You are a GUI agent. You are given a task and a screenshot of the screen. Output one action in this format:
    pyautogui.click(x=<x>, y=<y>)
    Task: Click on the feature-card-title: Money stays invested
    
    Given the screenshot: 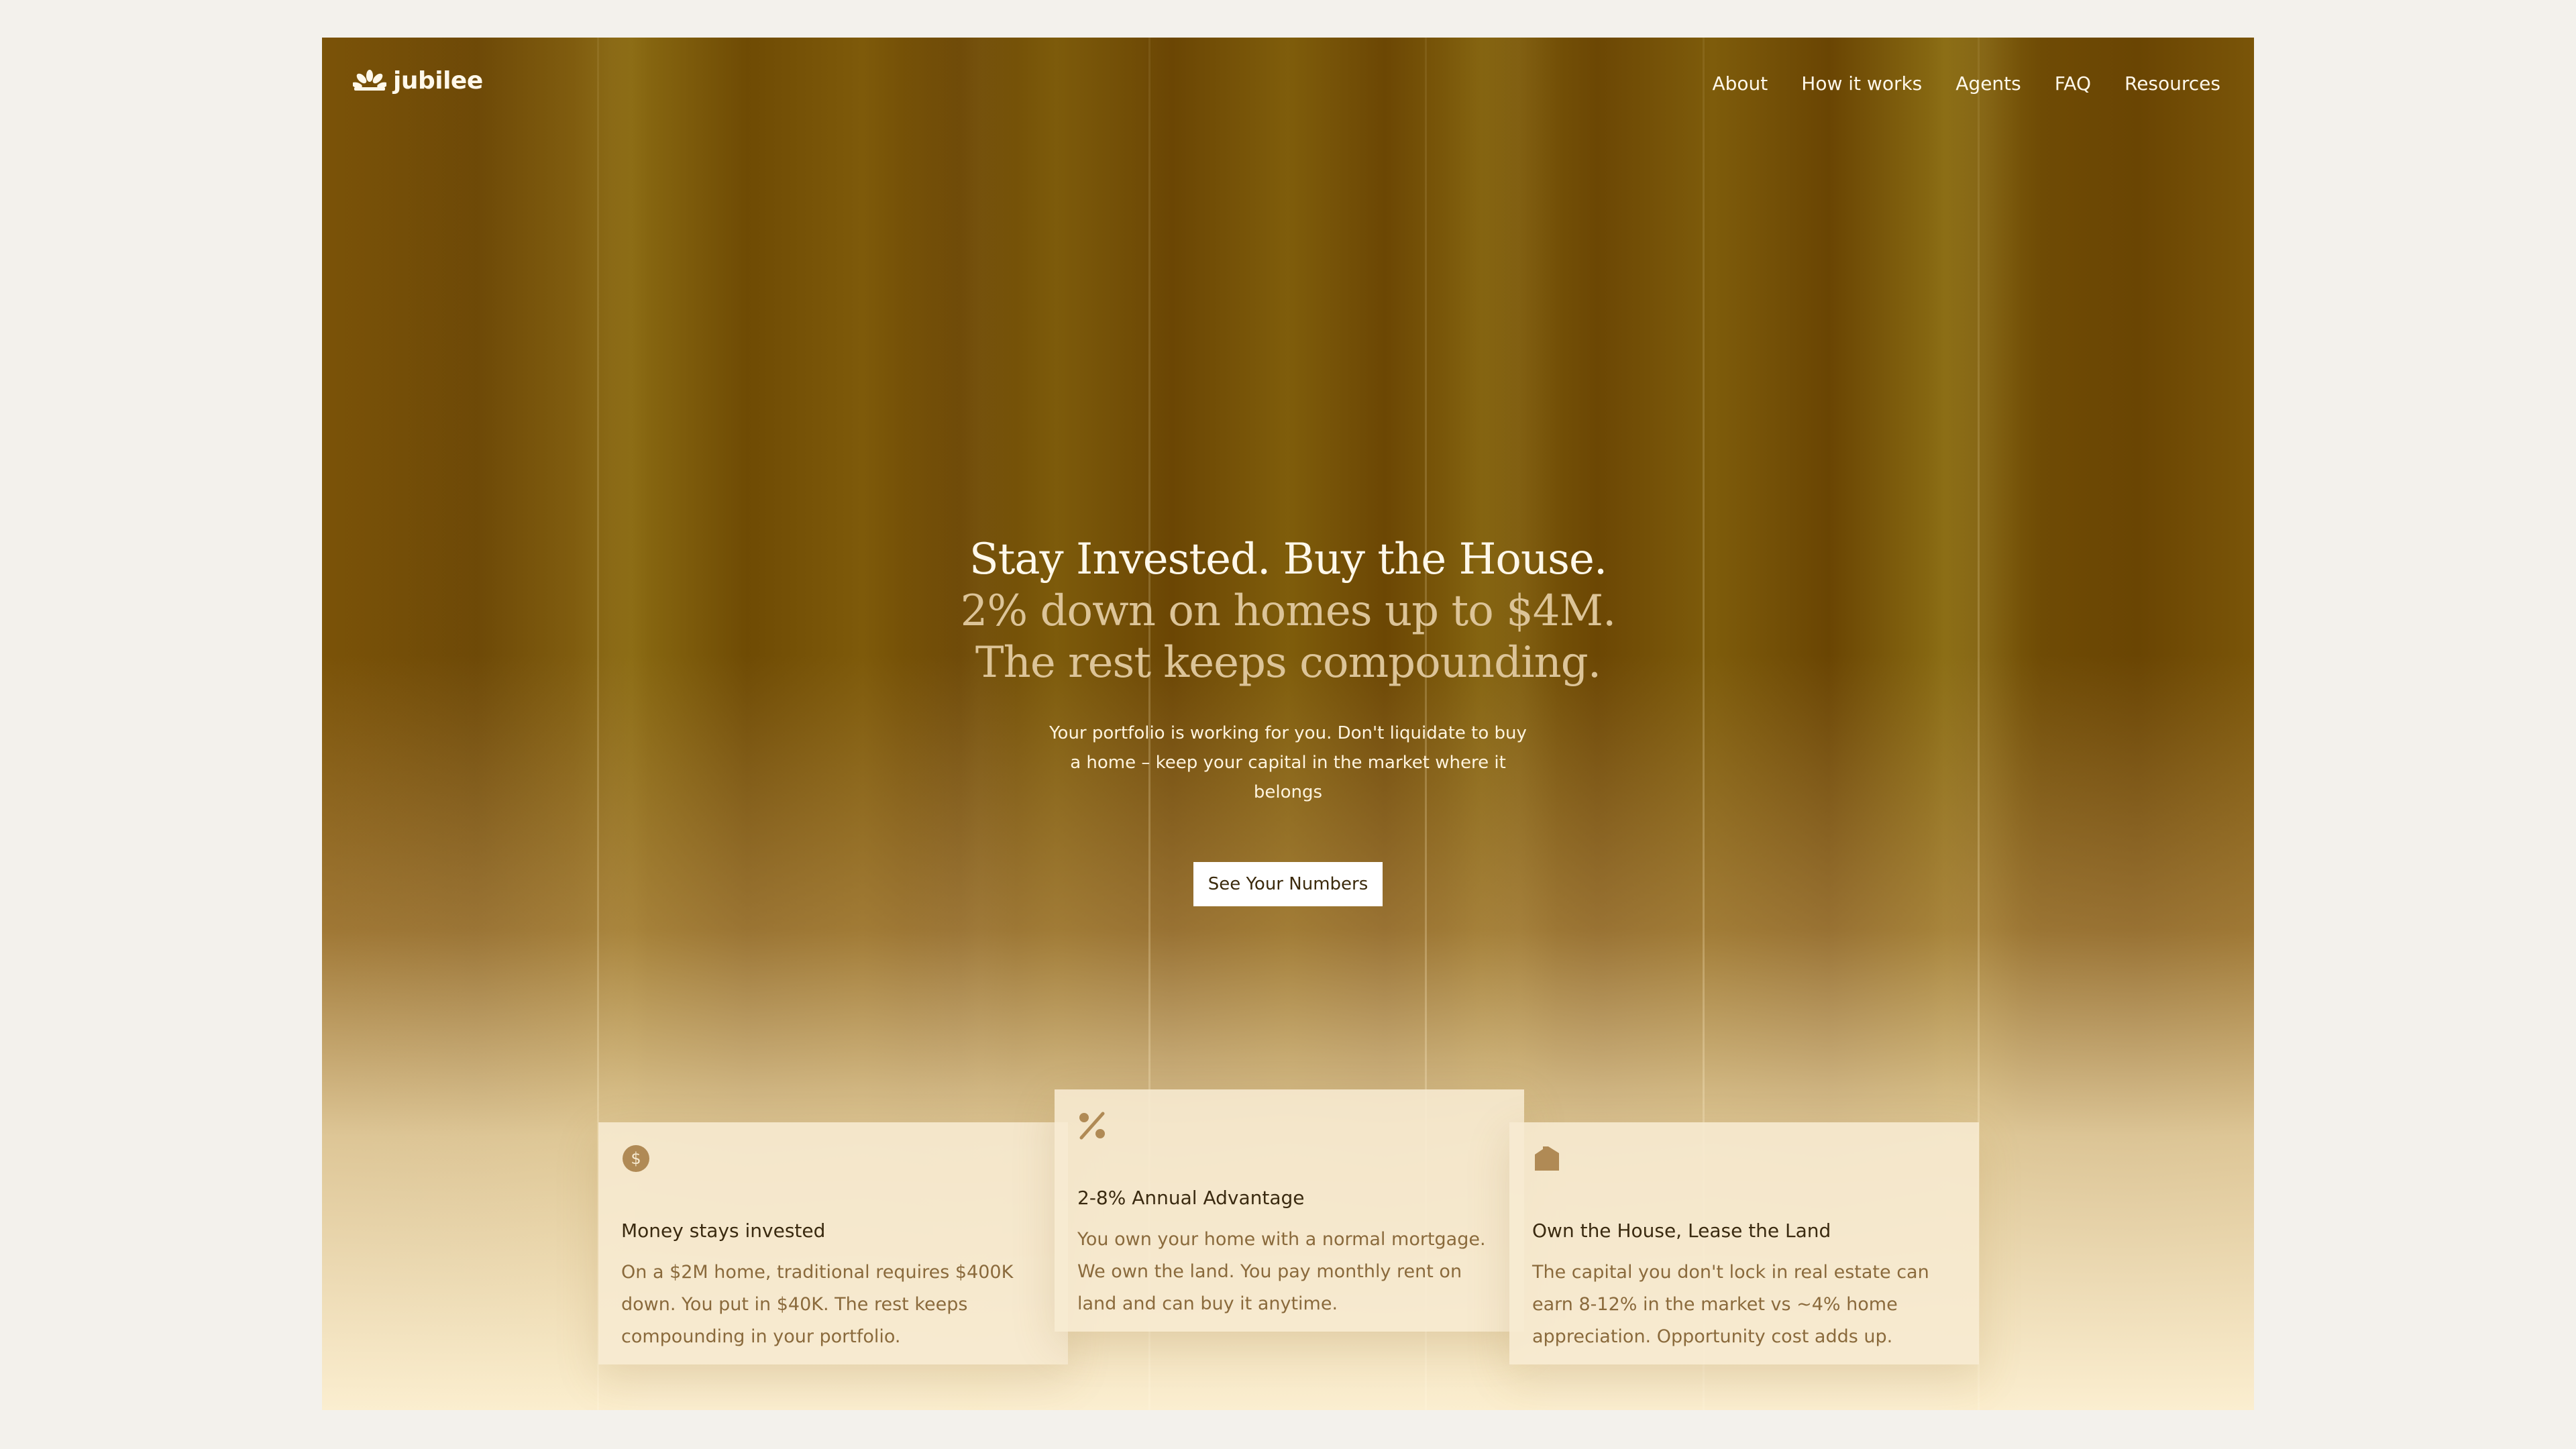 What is the action you would take?
    pyautogui.click(x=723, y=1231)
    